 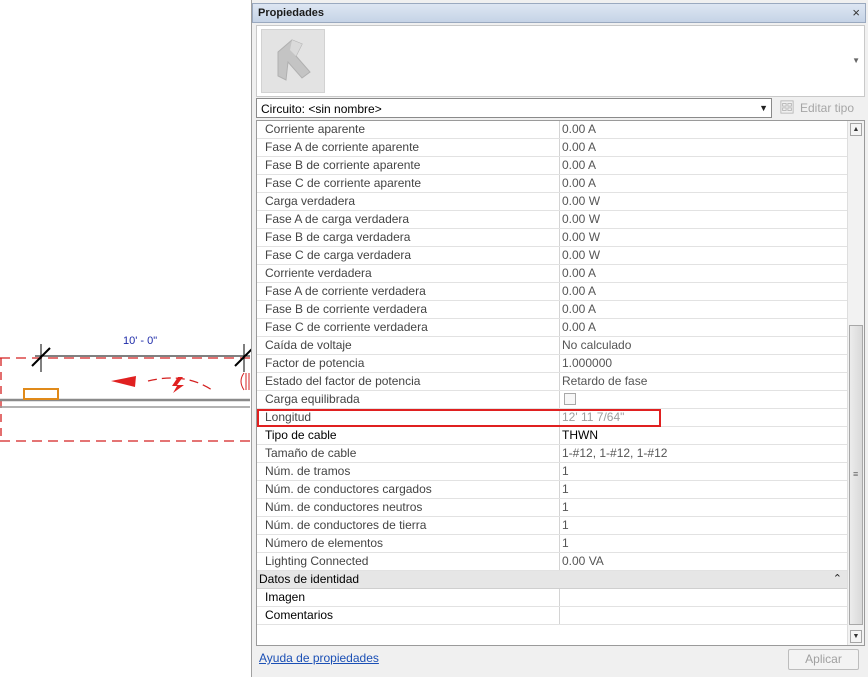 What do you see at coordinates (408, 417) in the screenshot?
I see `property-name: Longitud` at bounding box center [408, 417].